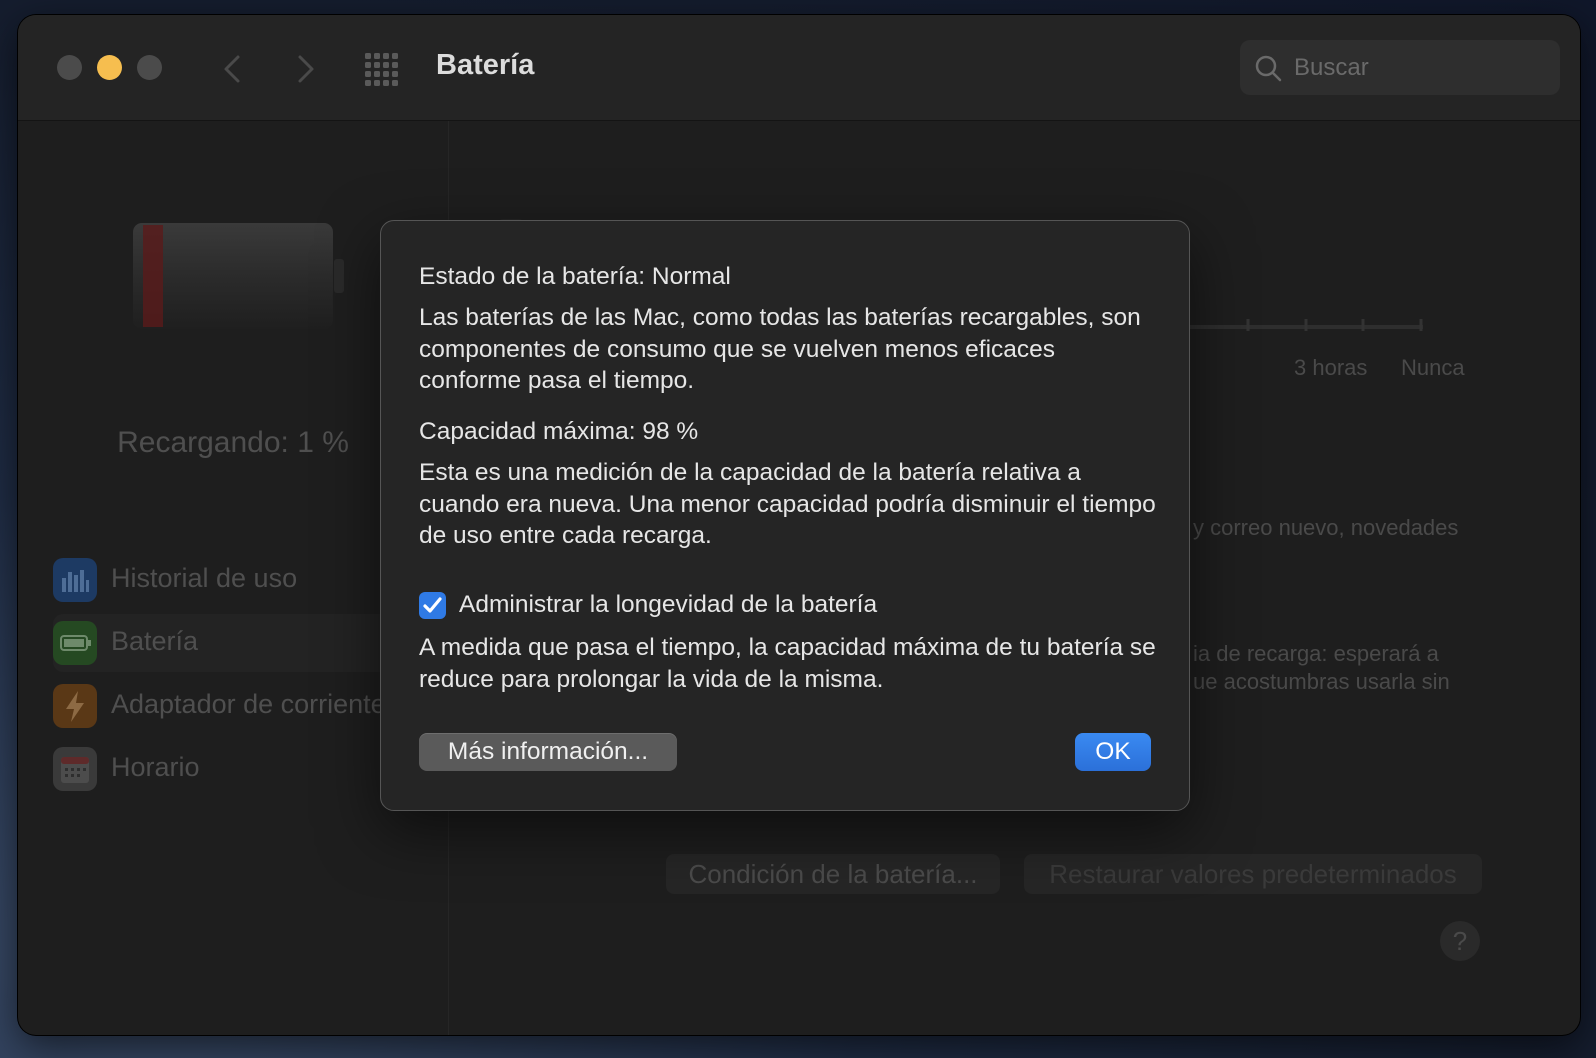 Image resolution: width=1596 pixels, height=1058 pixels. Describe the element at coordinates (382, 70) in the screenshot. I see `show-all-grid-icon` at that location.